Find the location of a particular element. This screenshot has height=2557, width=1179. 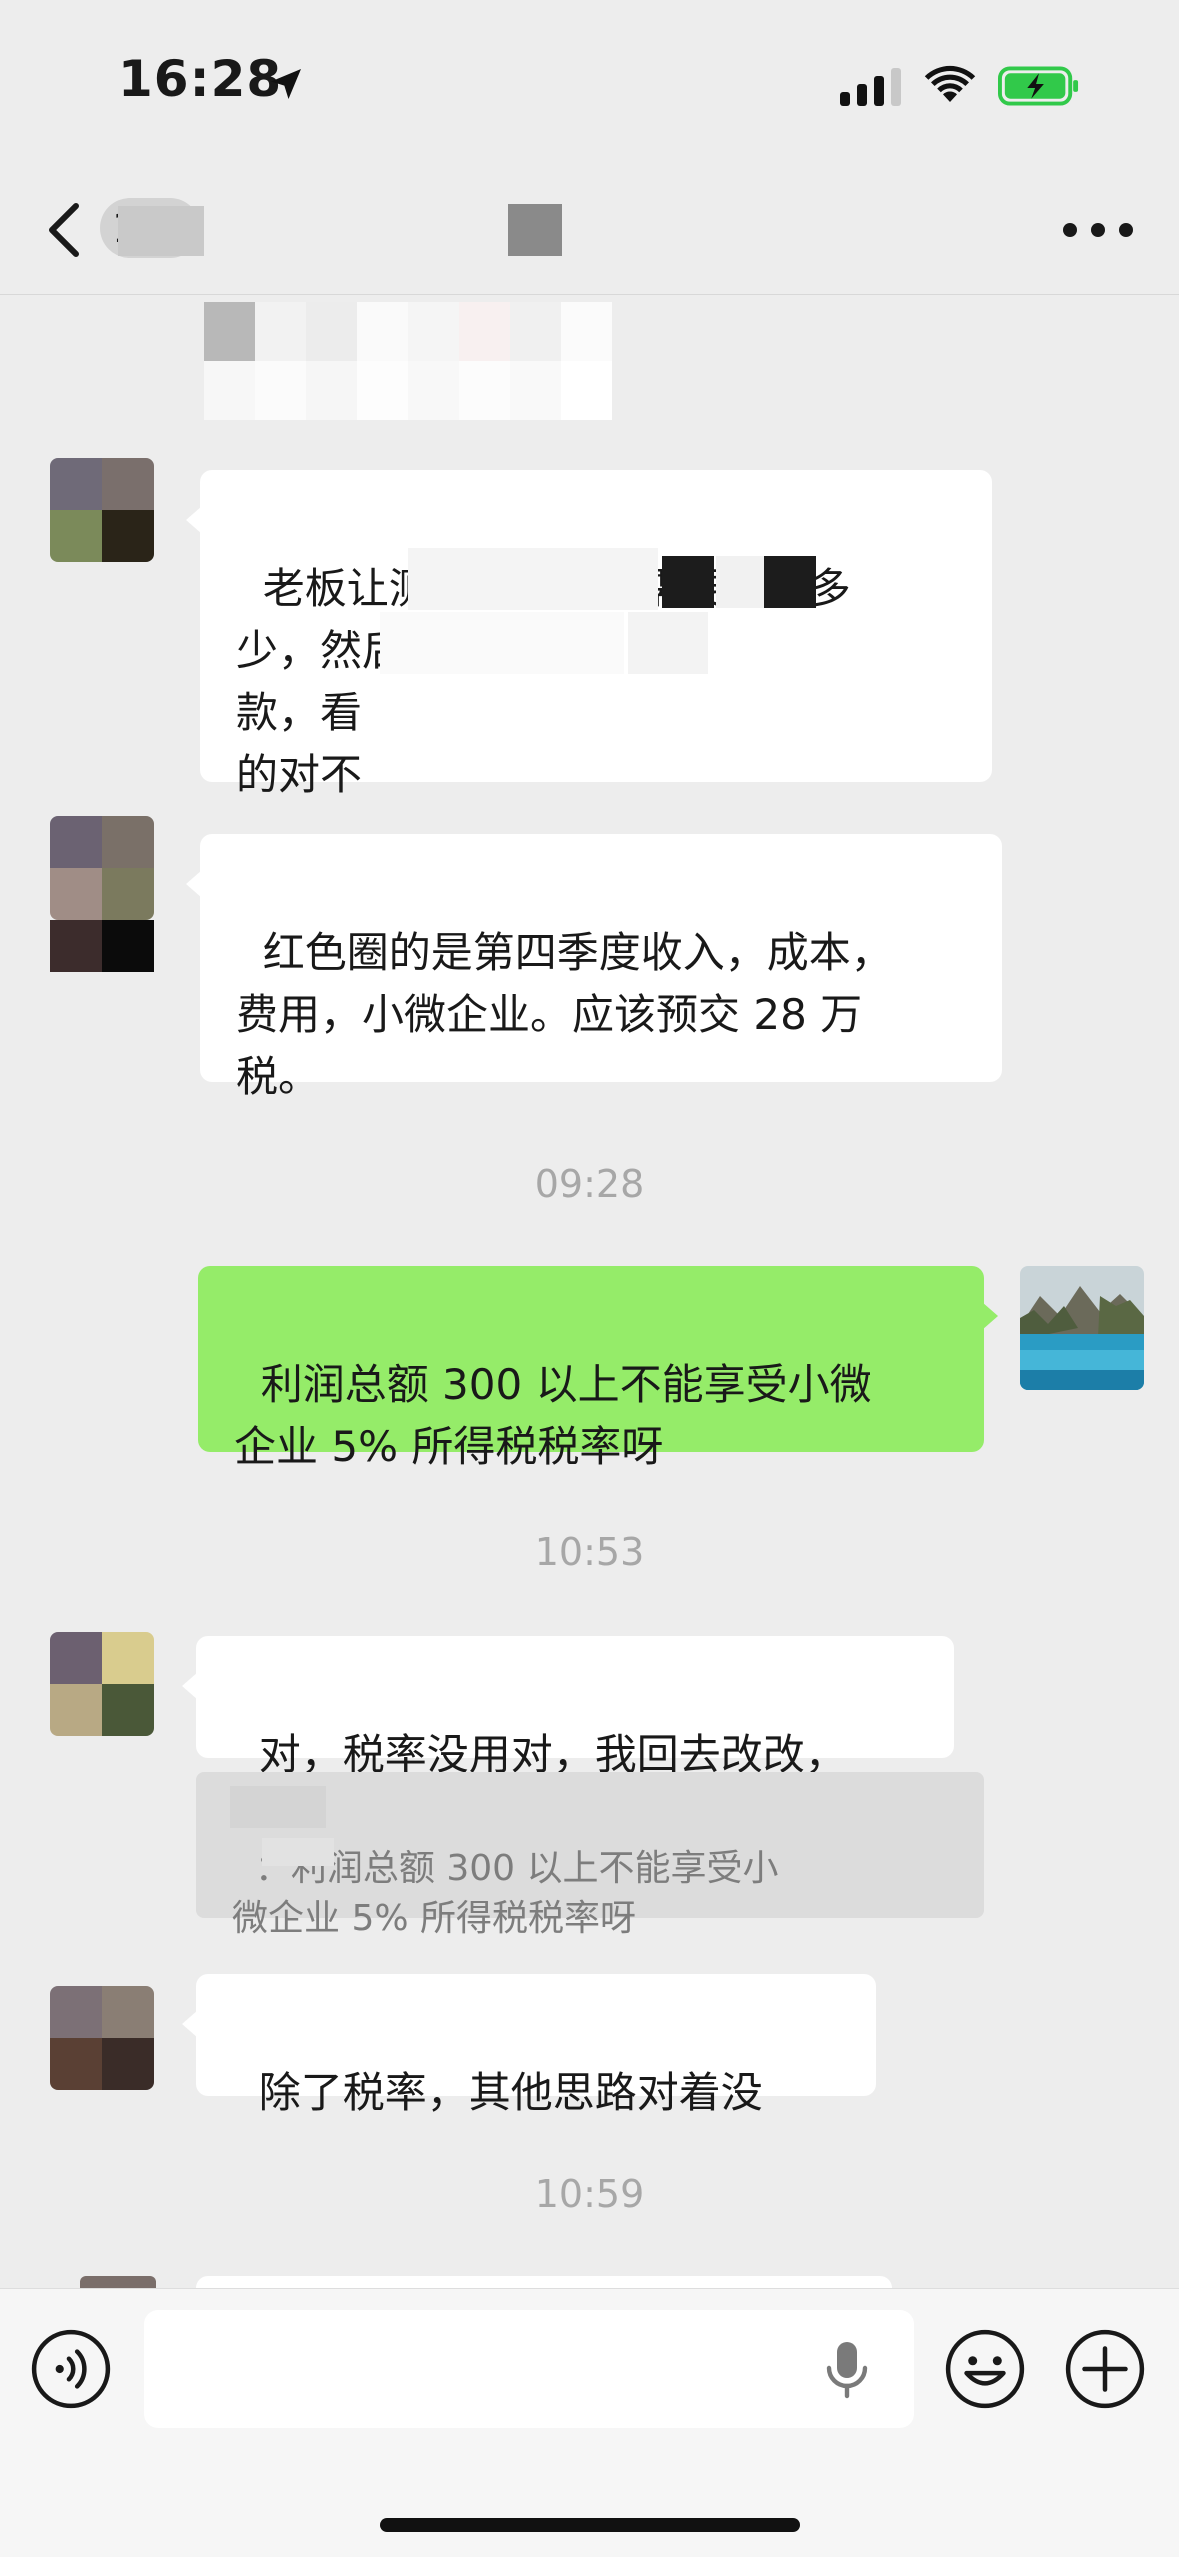

status-time: 16:28 is located at coordinates (200, 79).